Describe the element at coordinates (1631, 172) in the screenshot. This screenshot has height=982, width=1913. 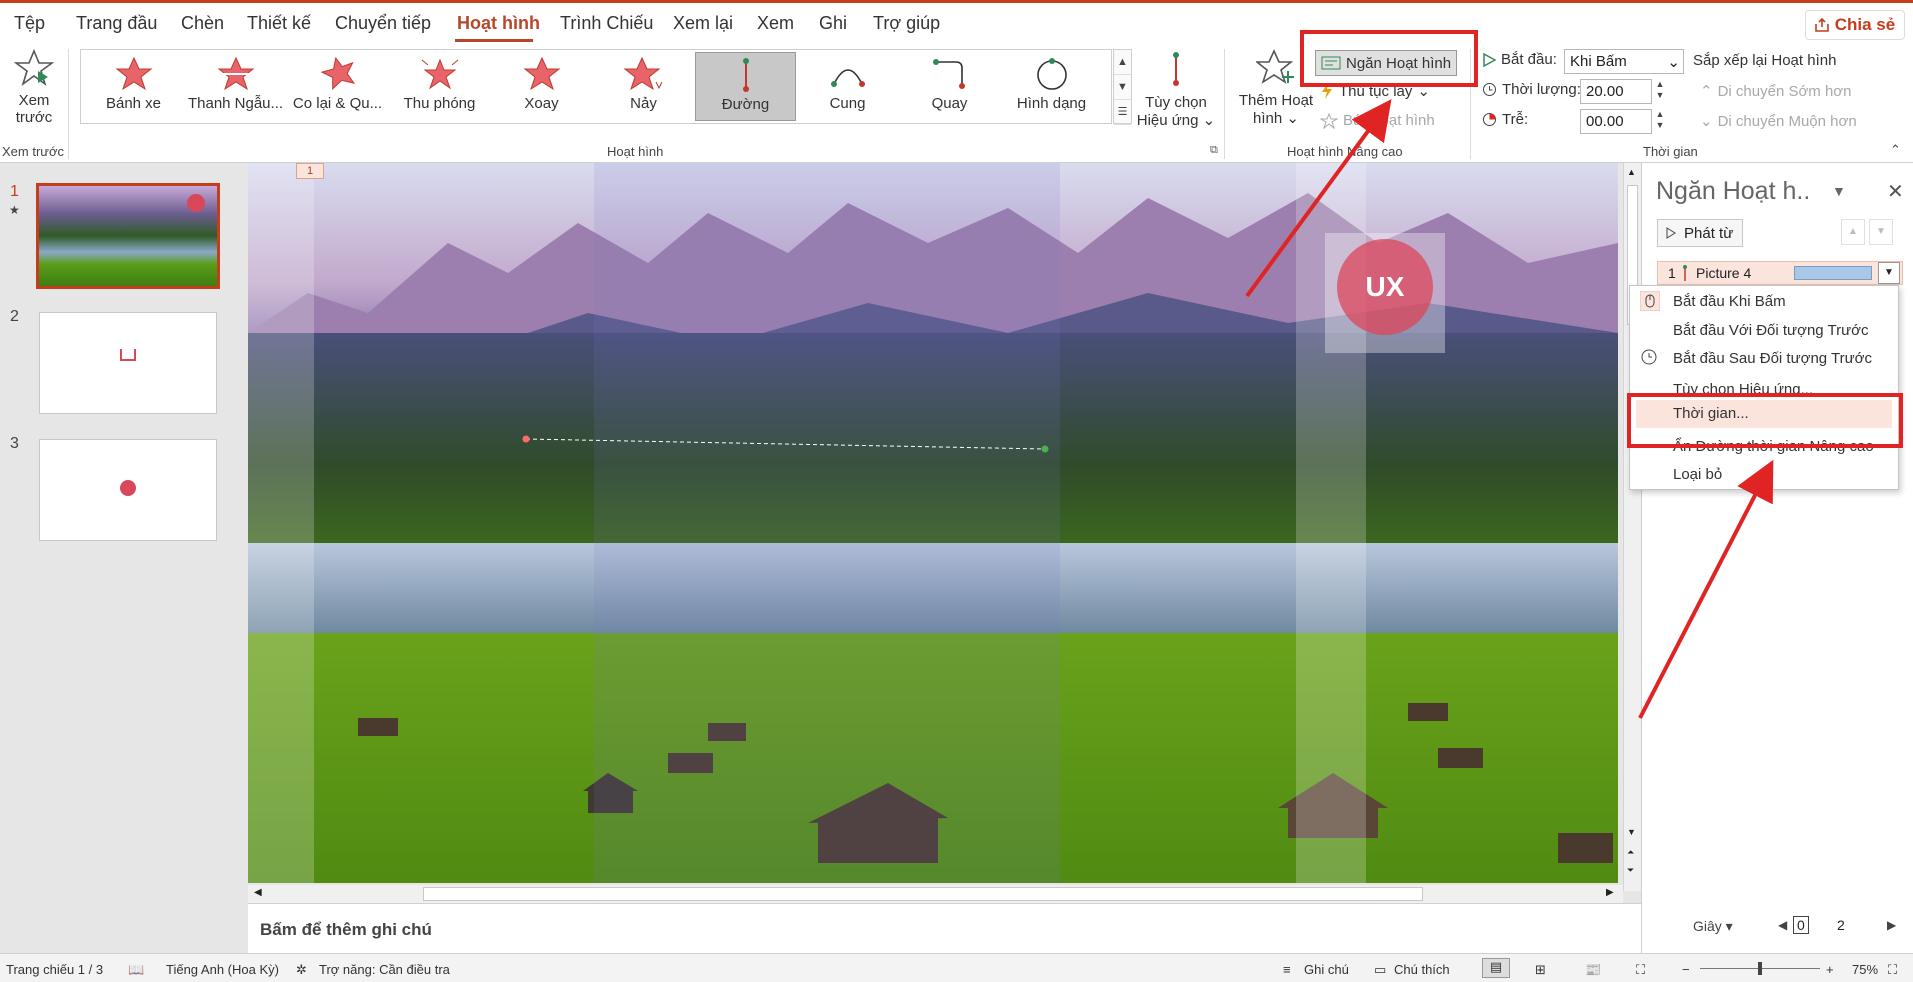
I see `scroll-up-arrow-icon: ▲` at that location.